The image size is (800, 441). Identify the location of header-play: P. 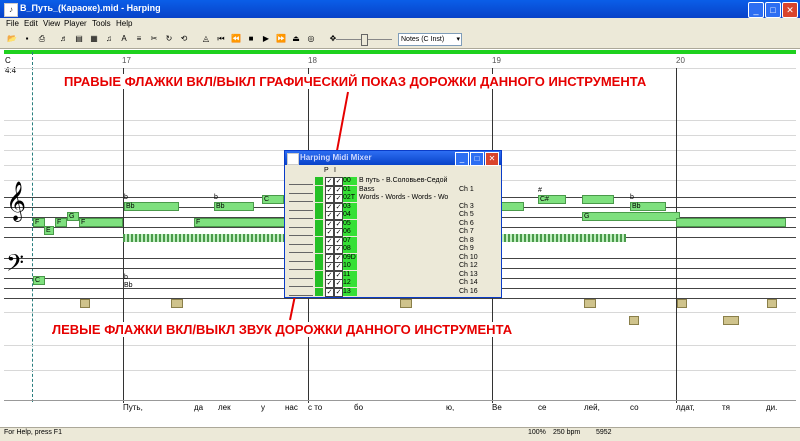
(326, 170).